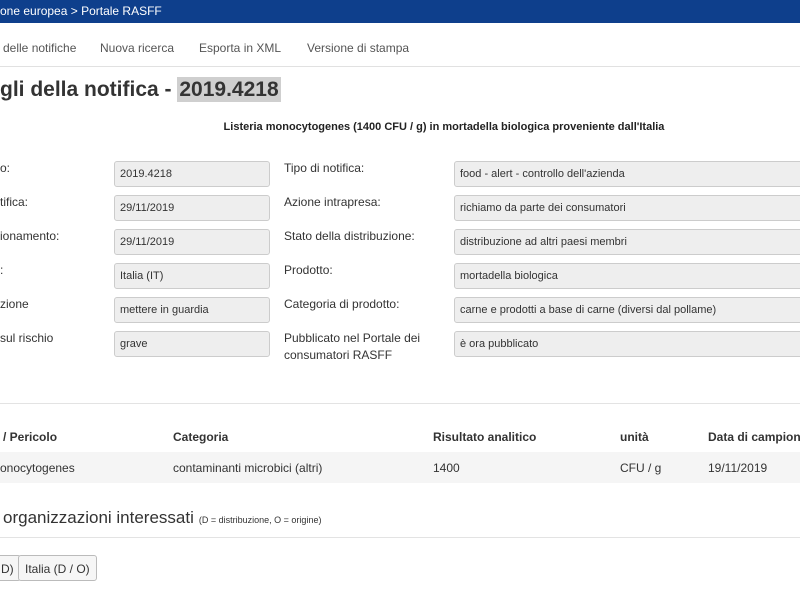  Describe the element at coordinates (192, 208) in the screenshot. I see `field-value-notification-date: 29/11/2019` at that location.